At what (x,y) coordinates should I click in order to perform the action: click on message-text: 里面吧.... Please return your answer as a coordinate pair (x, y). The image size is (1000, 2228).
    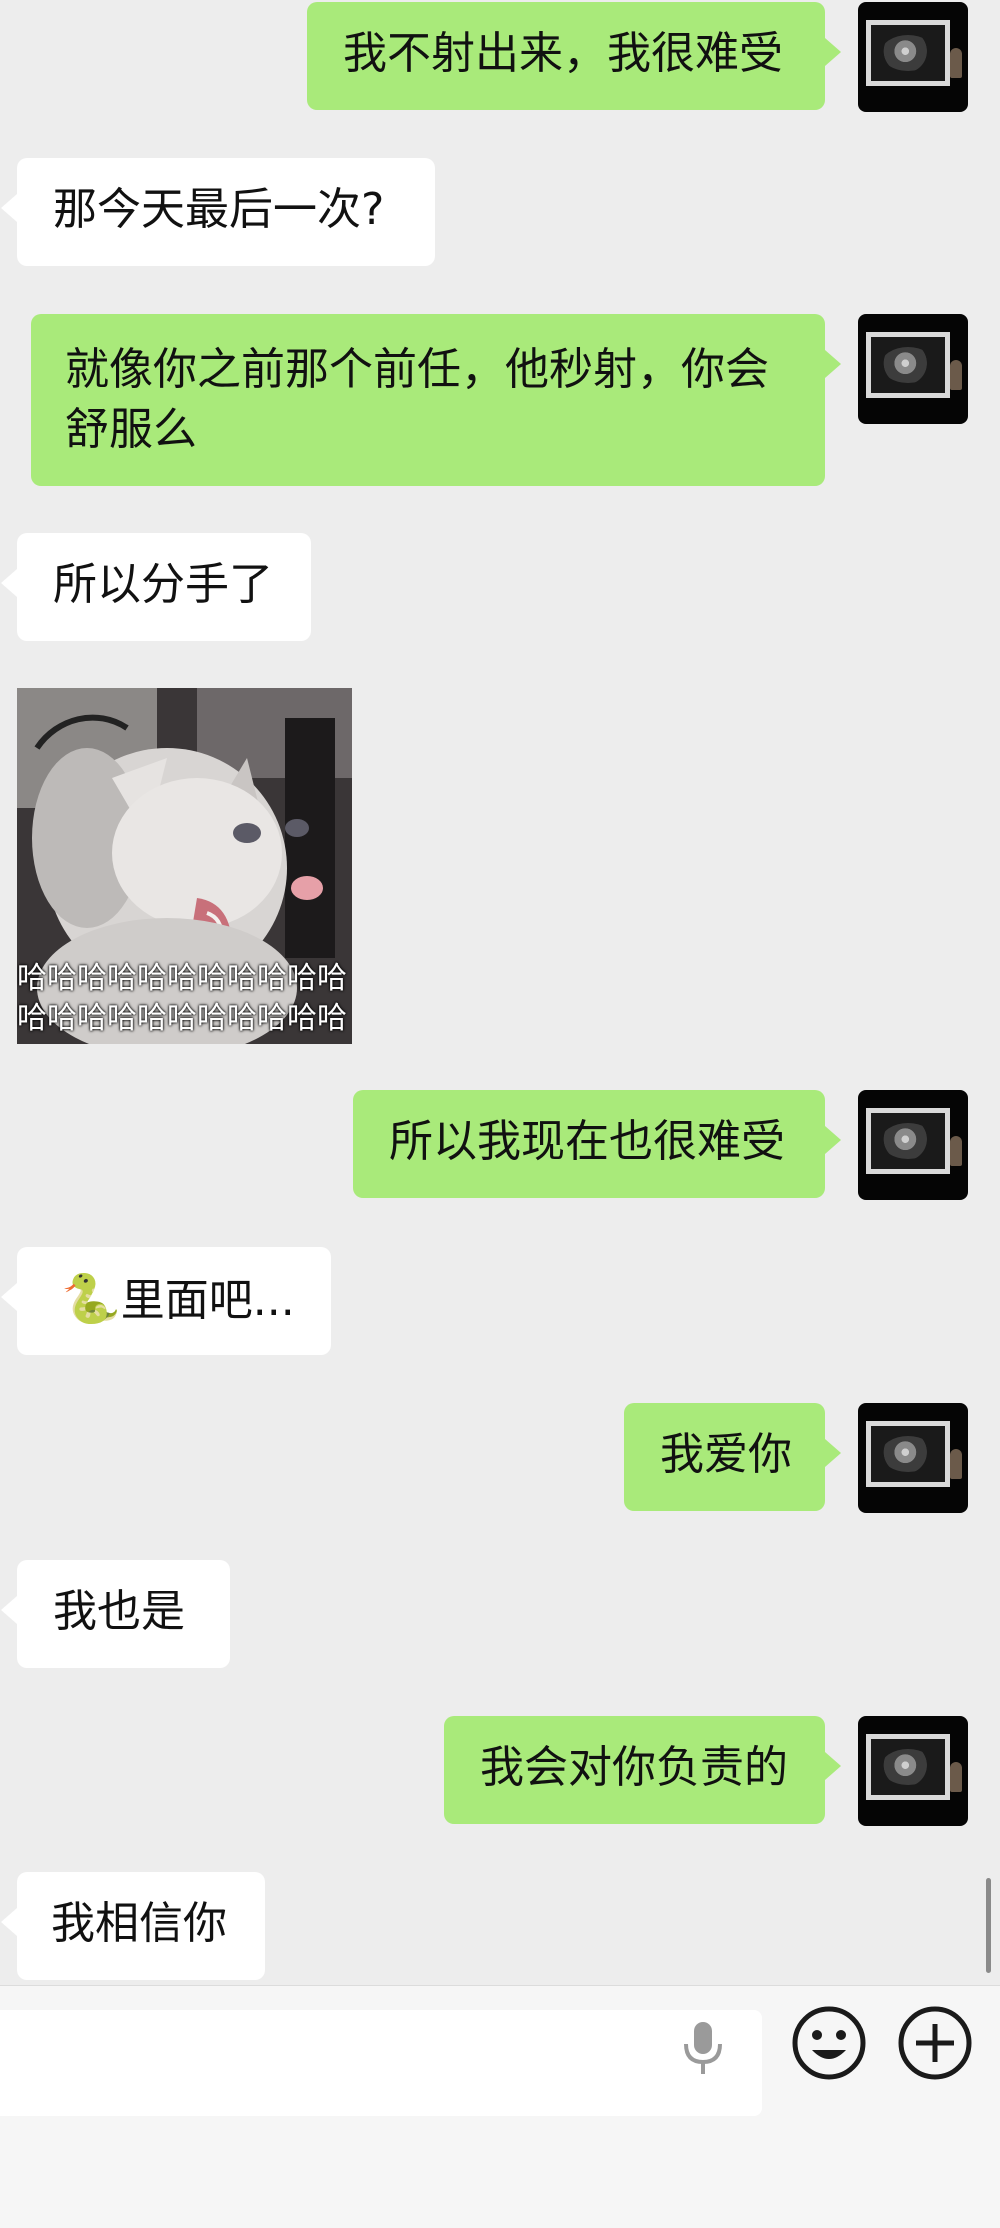
    Looking at the image, I should click on (207, 1300).